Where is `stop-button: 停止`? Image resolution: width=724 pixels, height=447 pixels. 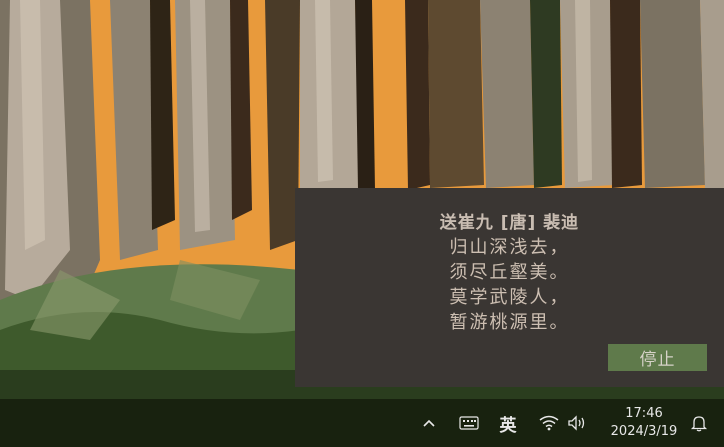 stop-button: 停止 is located at coordinates (657, 357).